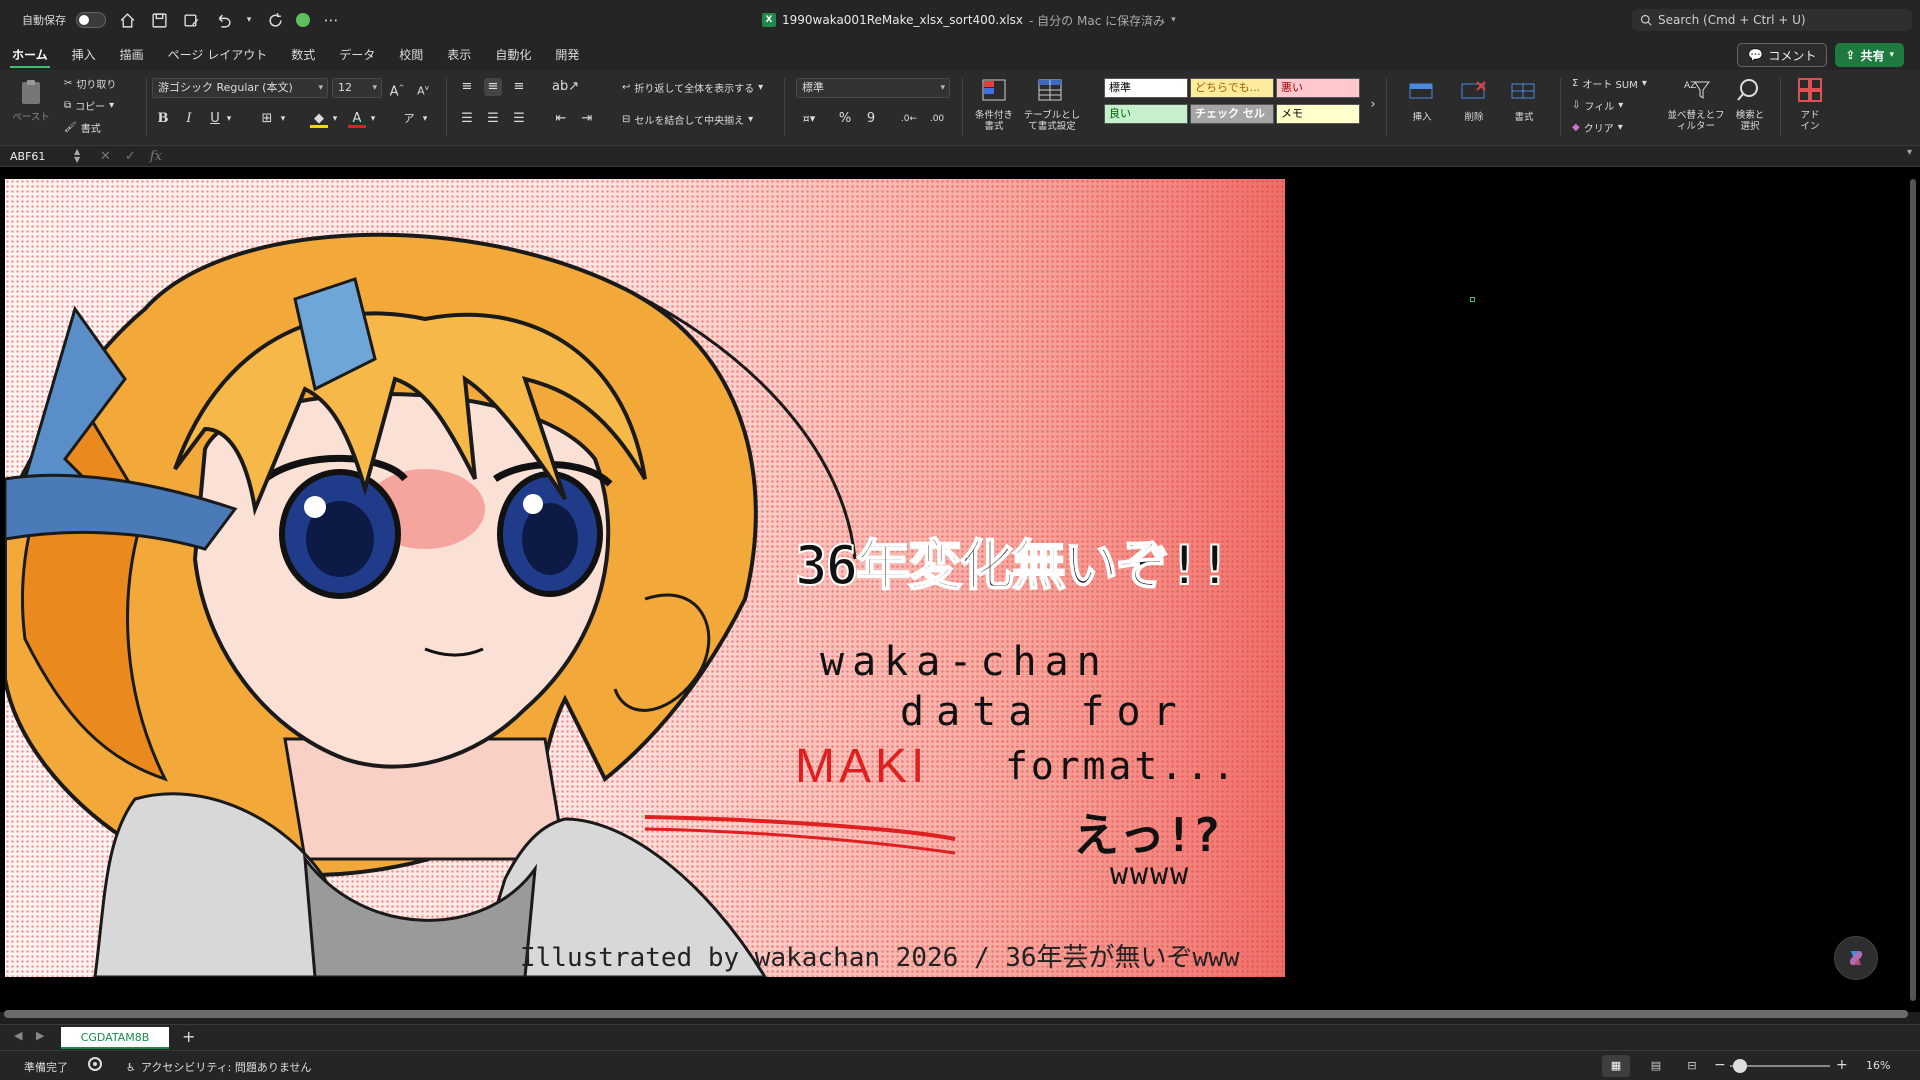  Describe the element at coordinates (1422, 100) in the screenshot. I see `insert-cells-button: 挿入` at that location.